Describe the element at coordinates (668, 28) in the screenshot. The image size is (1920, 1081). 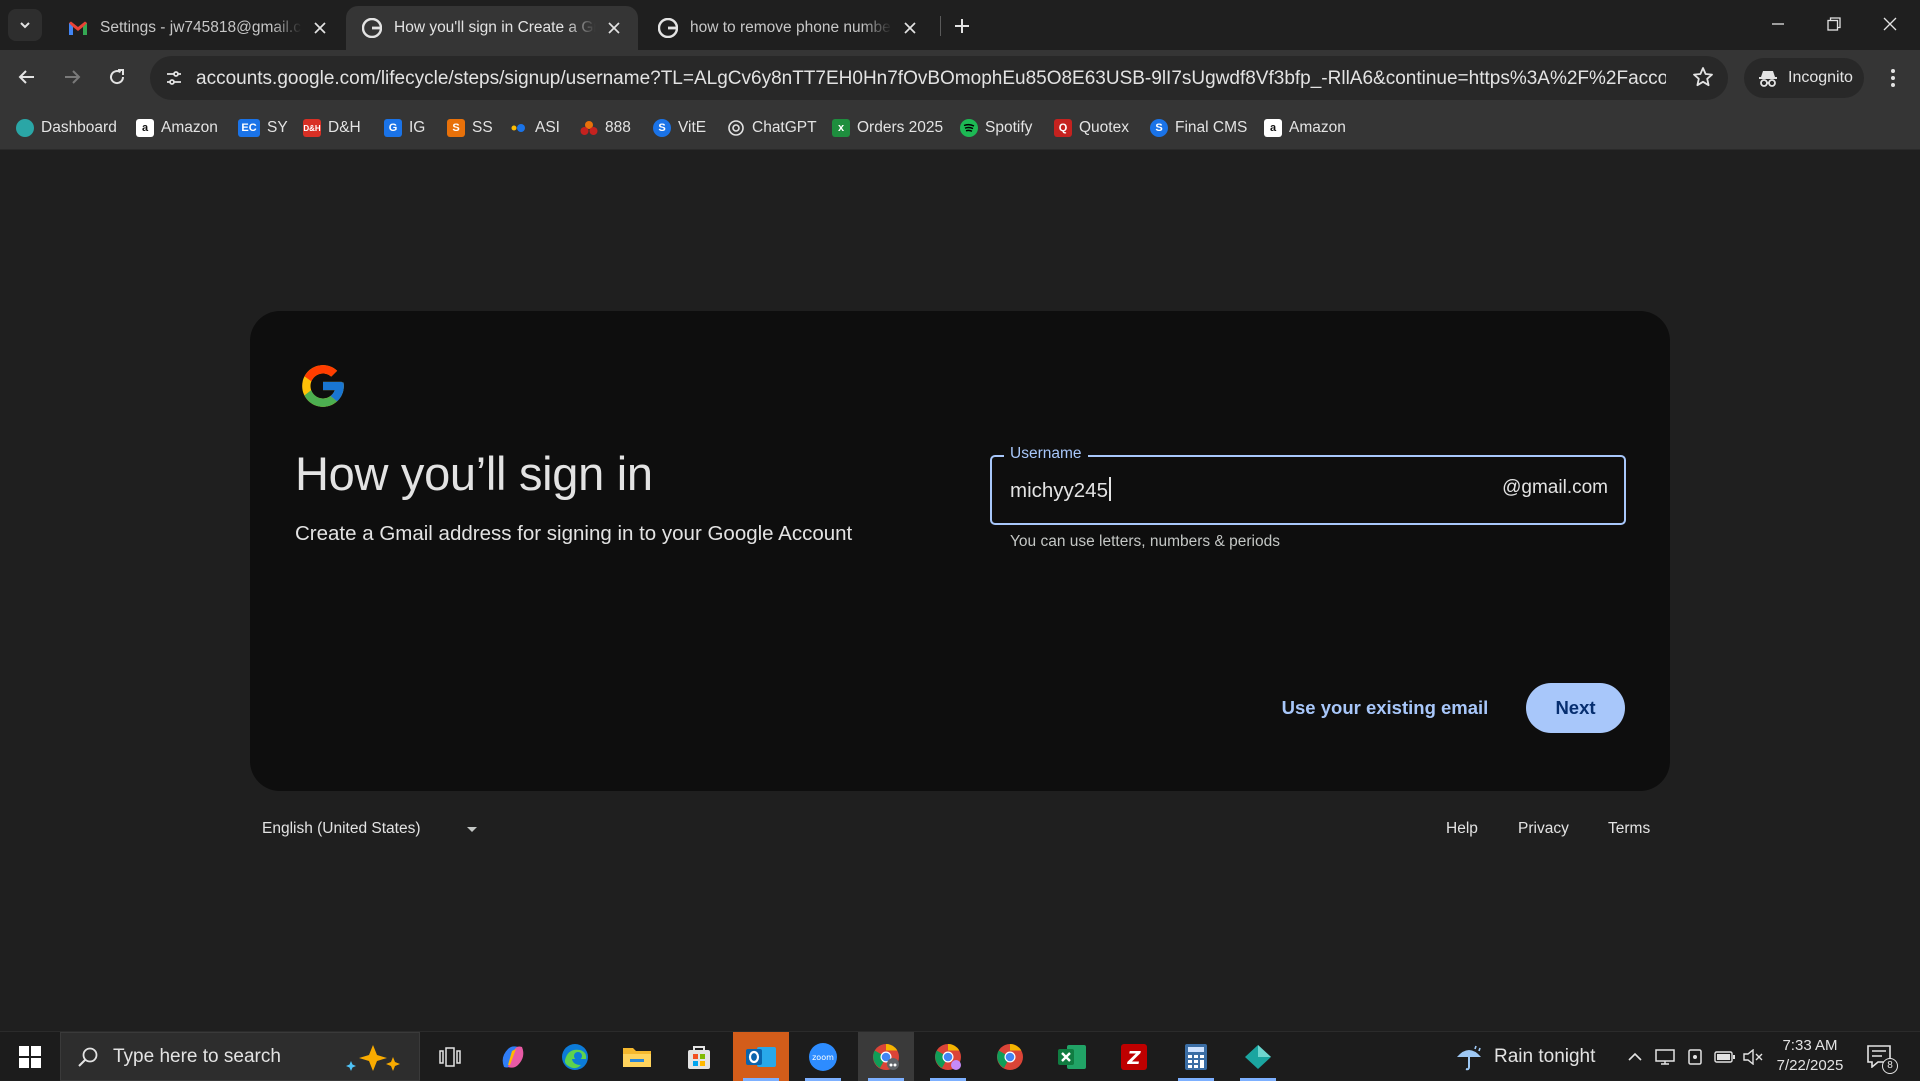
I see `google-icon` at that location.